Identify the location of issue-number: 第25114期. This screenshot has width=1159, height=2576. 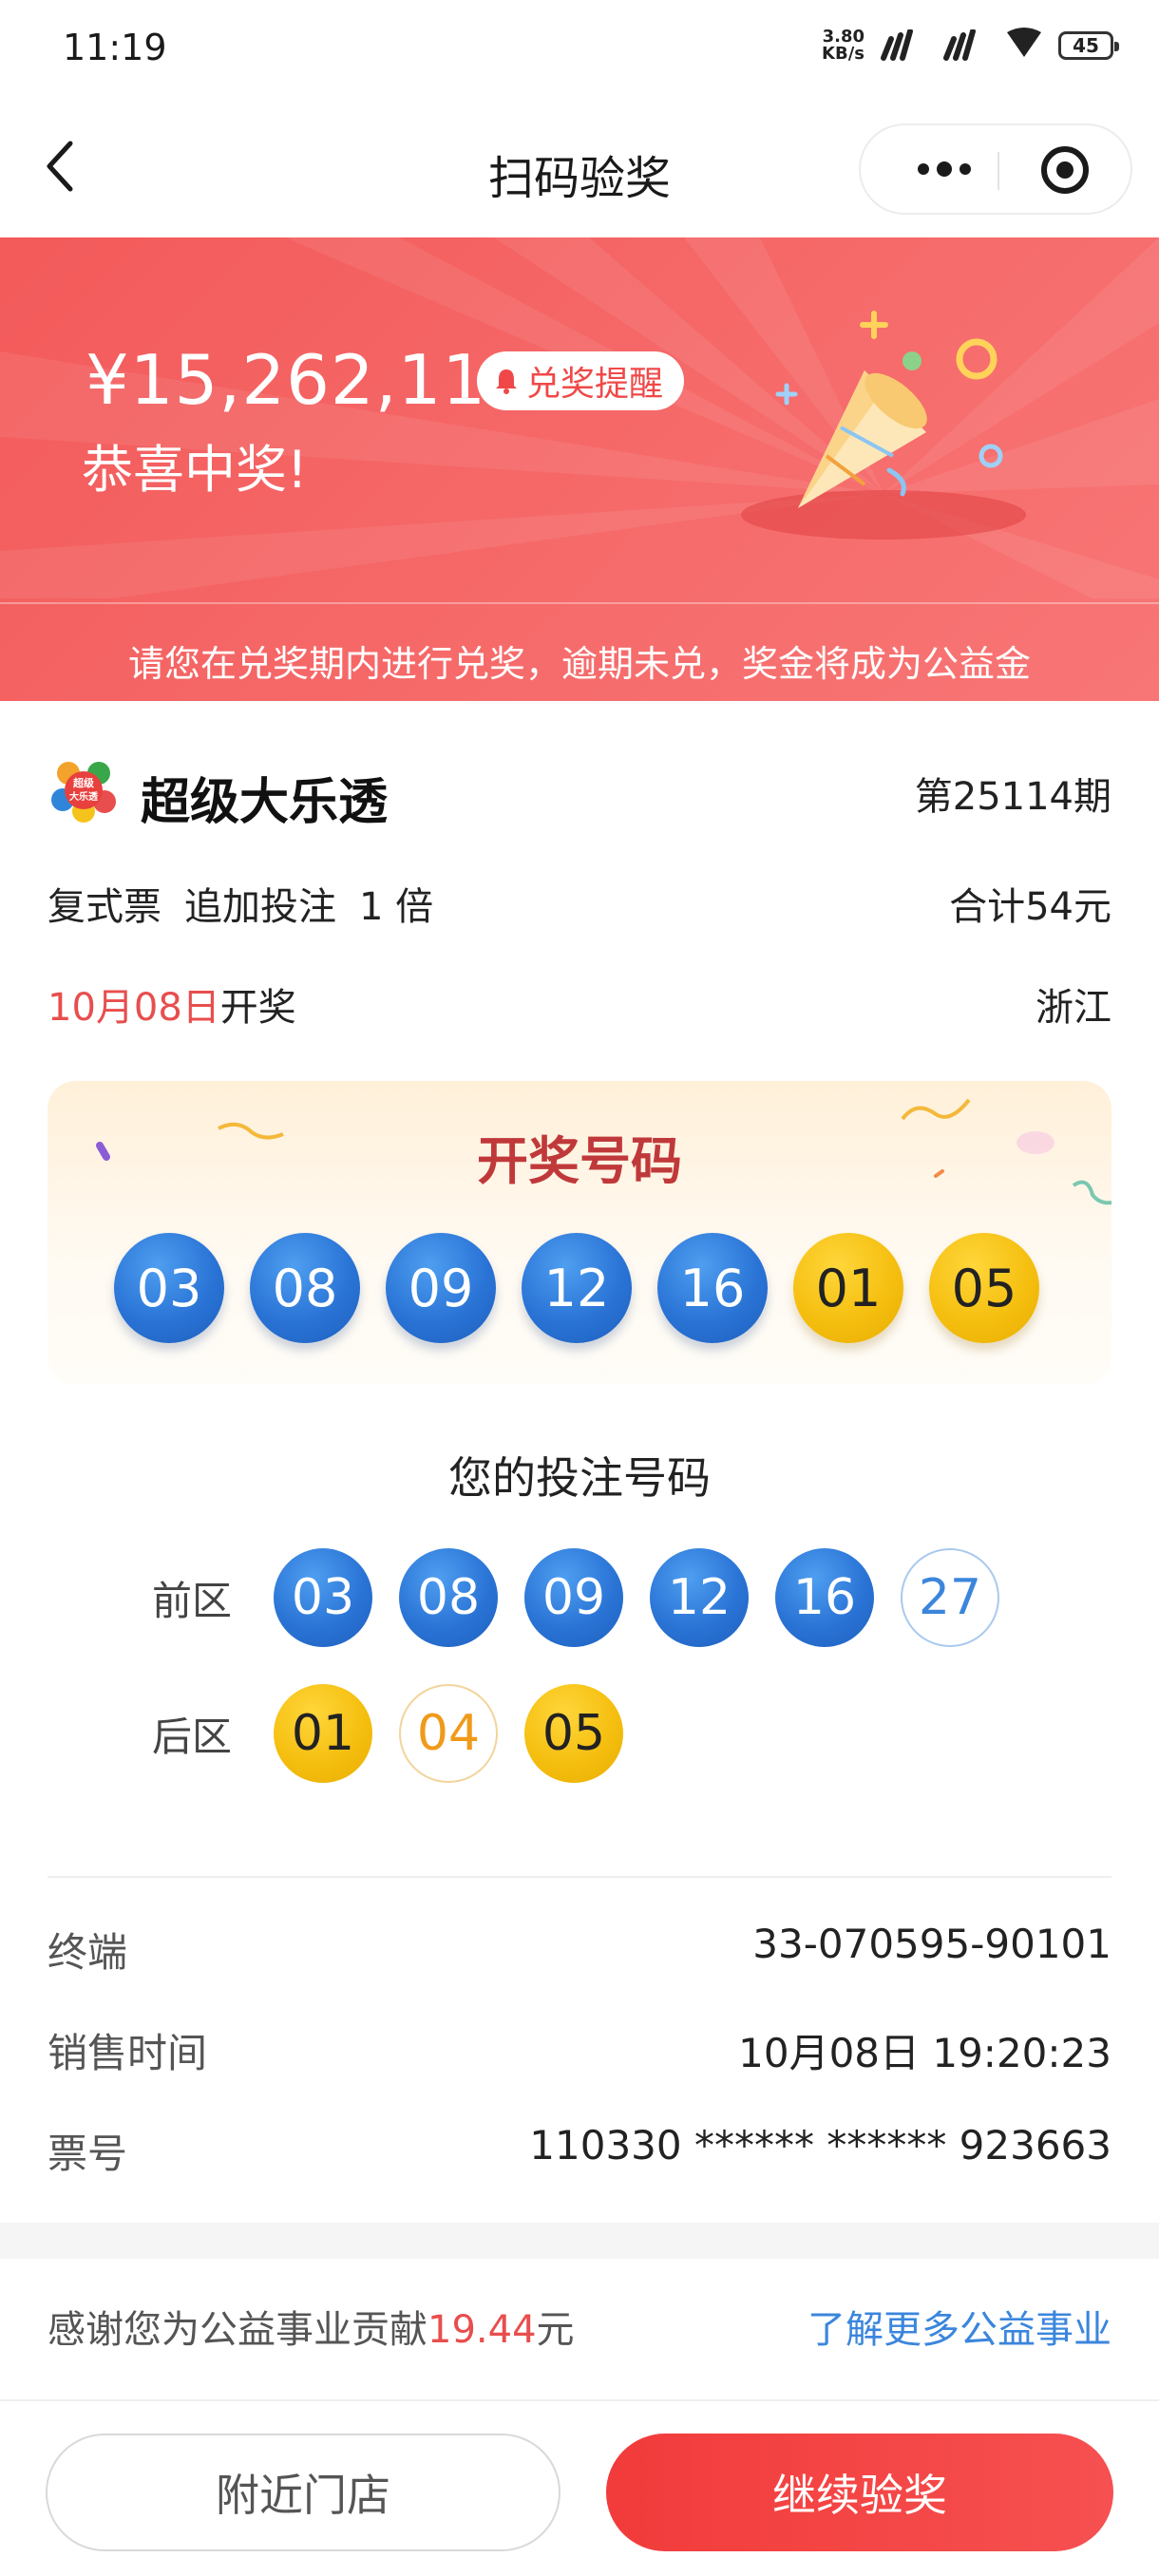
(1013, 797).